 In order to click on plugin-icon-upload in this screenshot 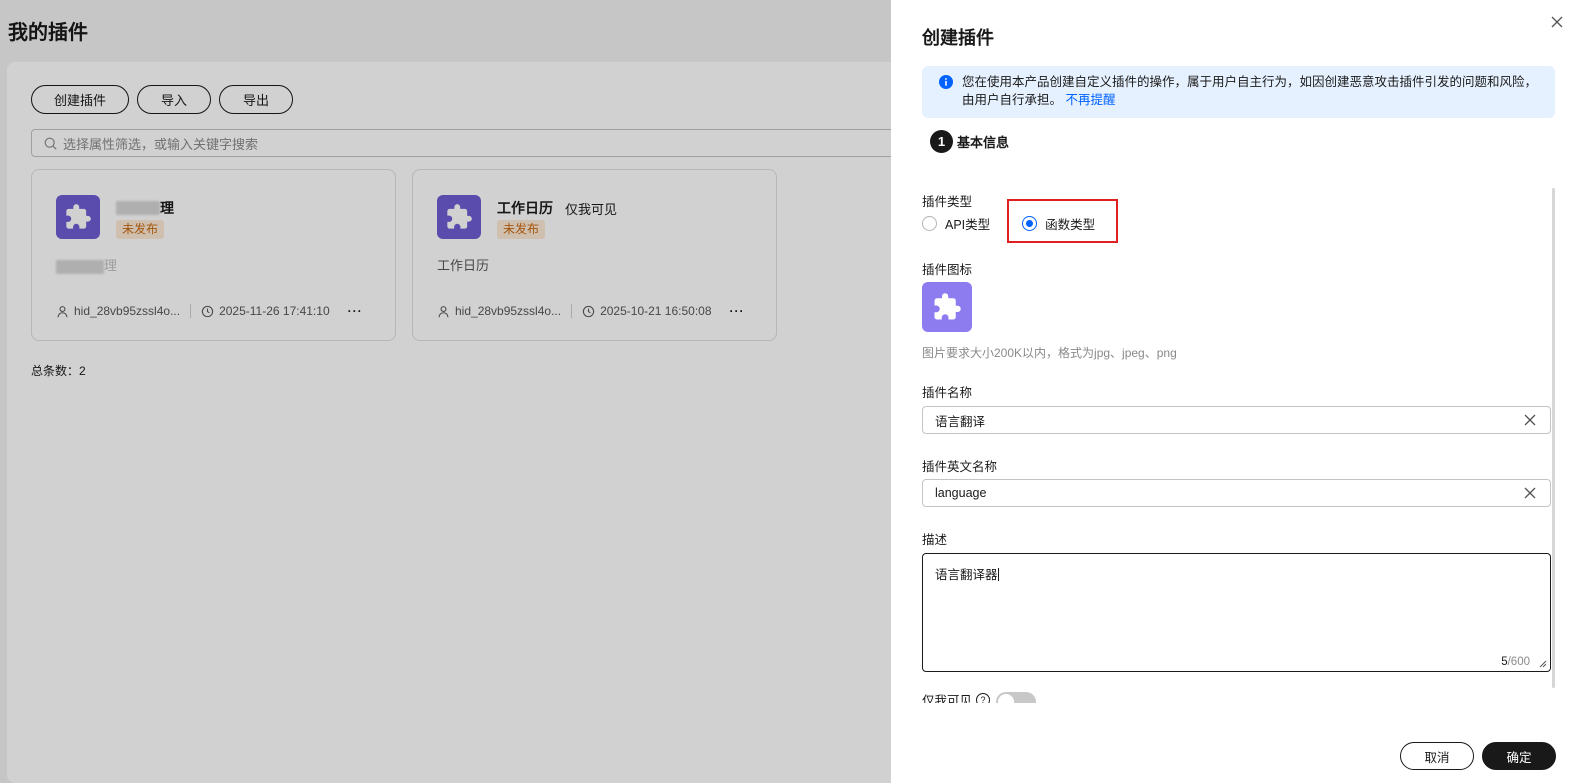, I will do `click(947, 307)`.